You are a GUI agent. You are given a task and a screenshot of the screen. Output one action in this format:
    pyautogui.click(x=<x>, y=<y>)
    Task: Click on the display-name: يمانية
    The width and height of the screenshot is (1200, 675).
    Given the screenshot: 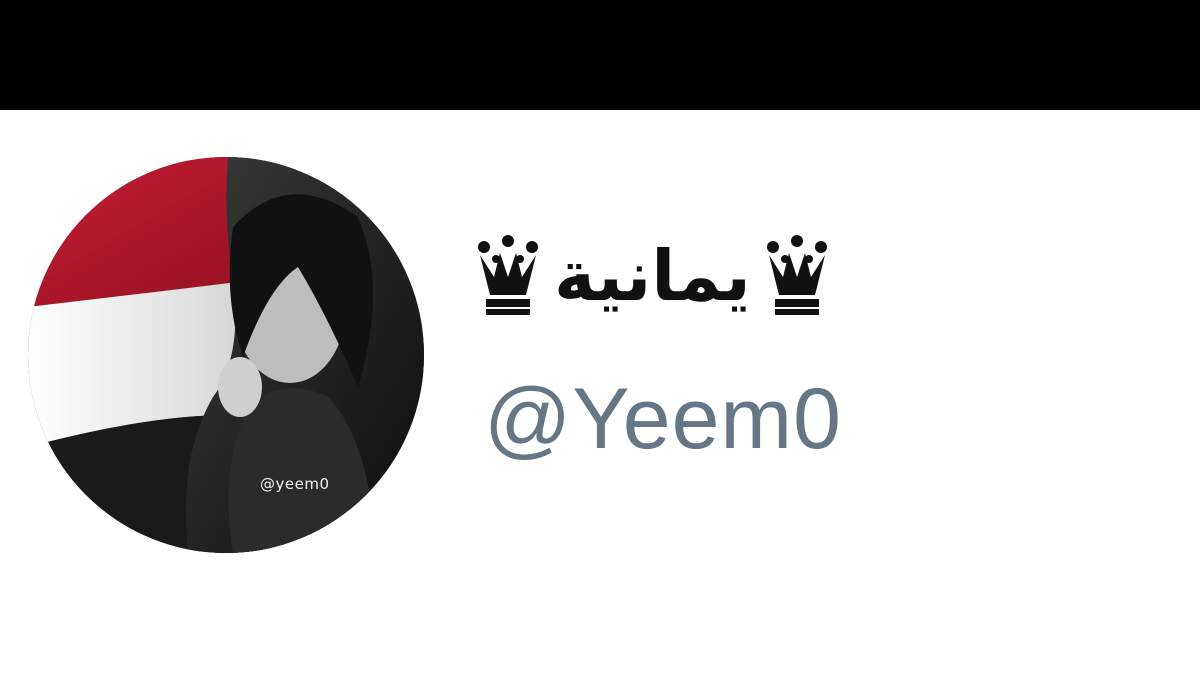 What is the action you would take?
    pyautogui.click(x=746, y=276)
    